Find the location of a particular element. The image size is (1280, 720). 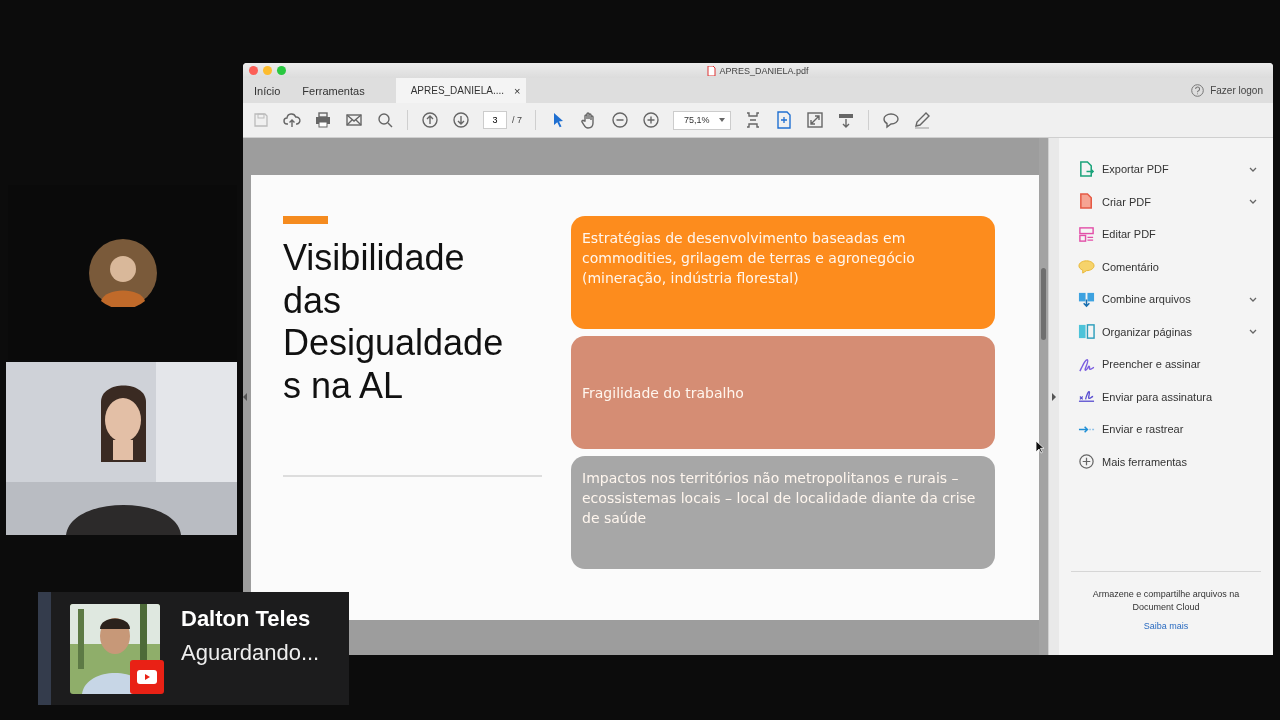

cloud-note: Armazene e compartilhe arquivos na Document Cloud is located at coordinates (1166, 601).